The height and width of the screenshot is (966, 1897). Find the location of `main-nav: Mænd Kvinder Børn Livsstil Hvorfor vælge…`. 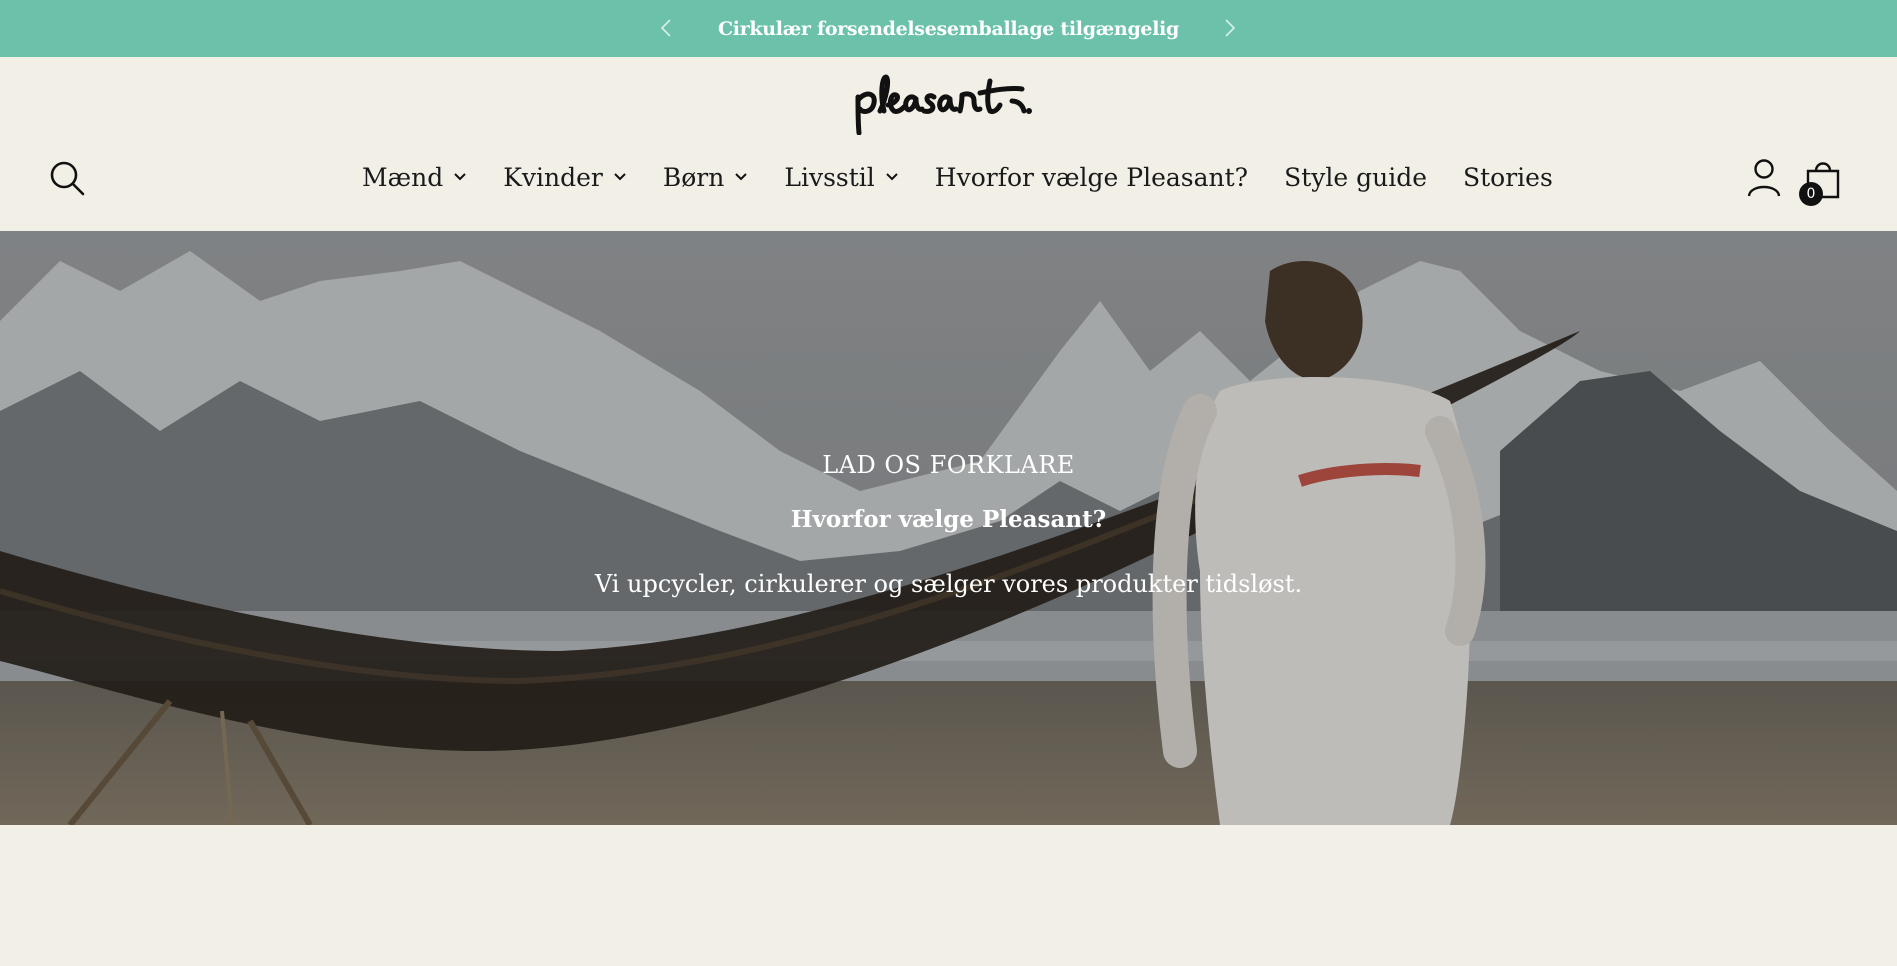

main-nav: Mænd Kvinder Børn Livsstil Hvorfor vælge… is located at coordinates (957, 177).